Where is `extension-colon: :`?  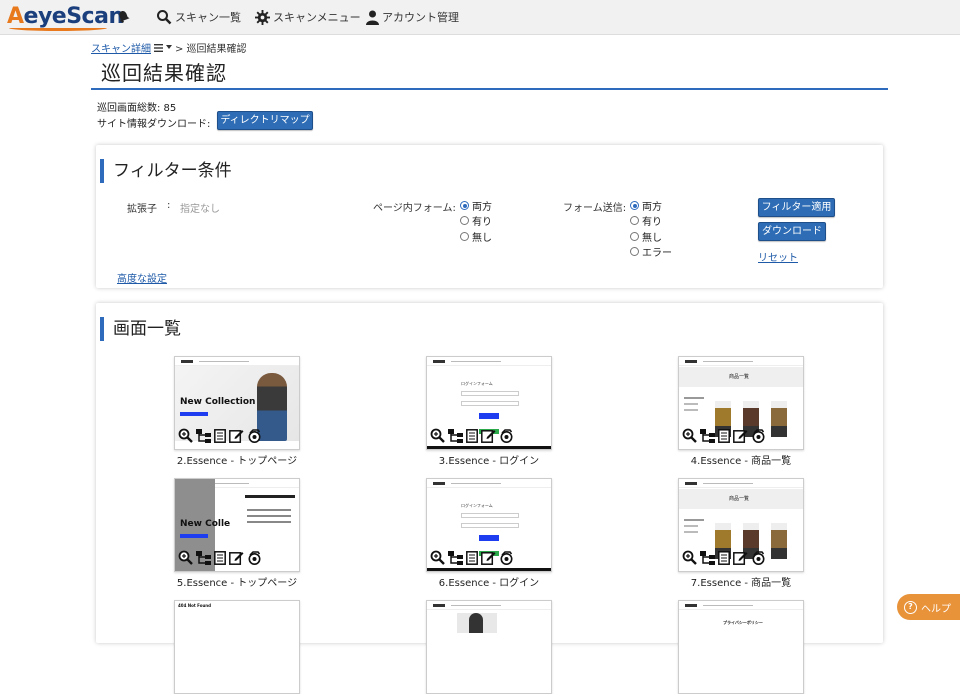
extension-colon: : is located at coordinates (169, 205).